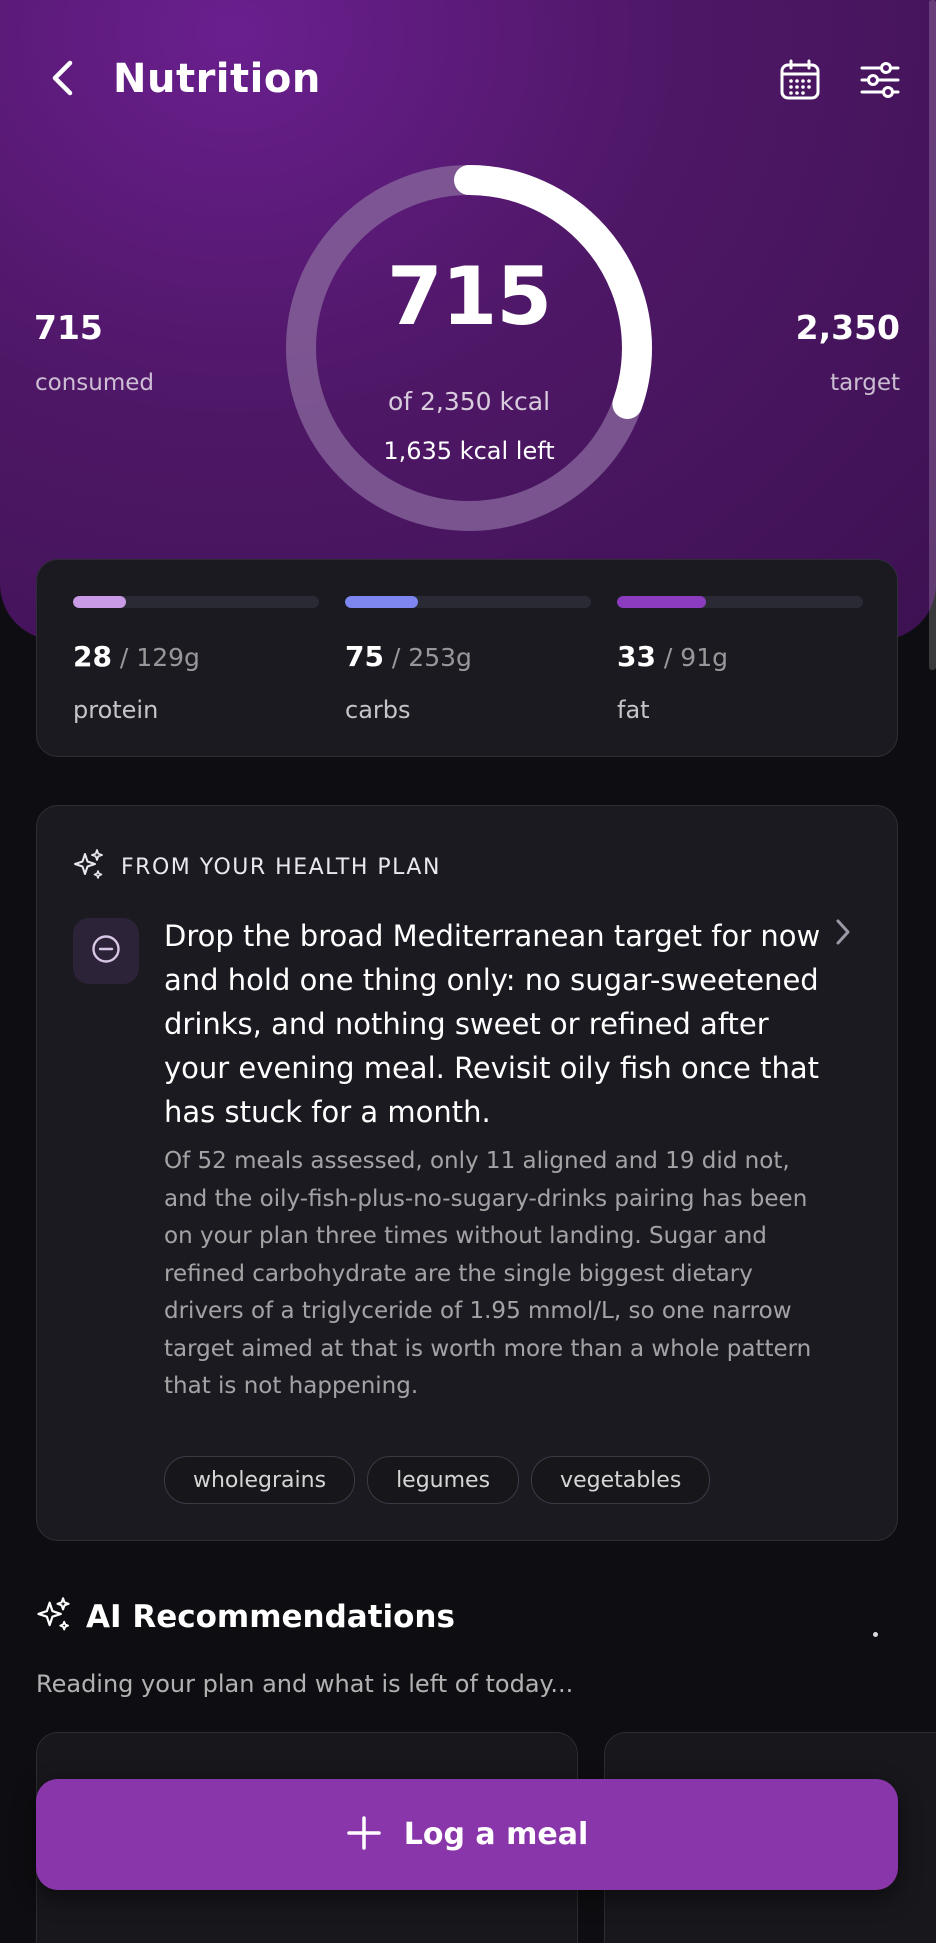  Describe the element at coordinates (847, 327) in the screenshot. I see `target-value: 2,350` at that location.